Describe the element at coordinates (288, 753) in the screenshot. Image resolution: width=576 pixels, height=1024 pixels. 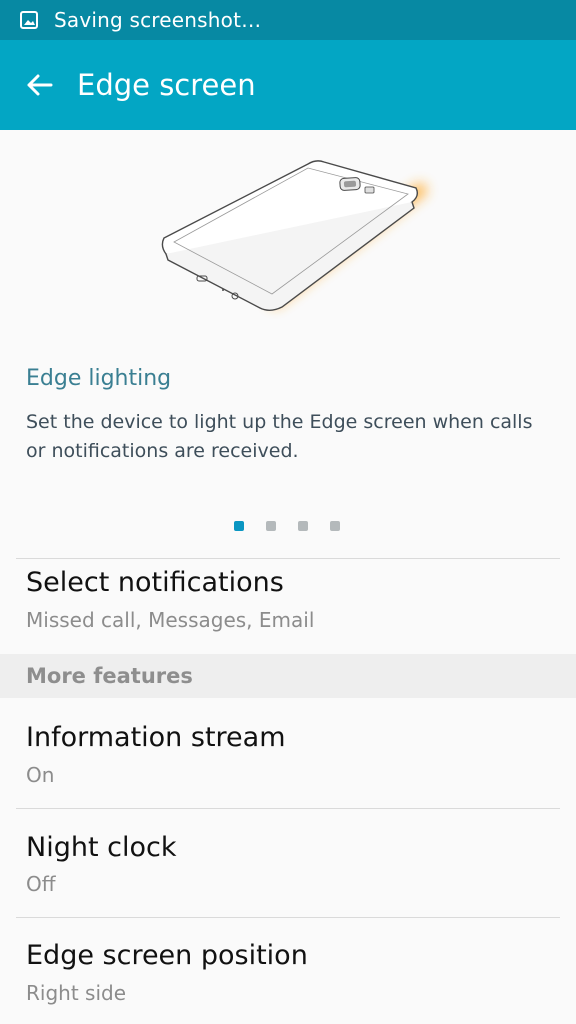
I see `information-stream-item: Information stream On` at that location.